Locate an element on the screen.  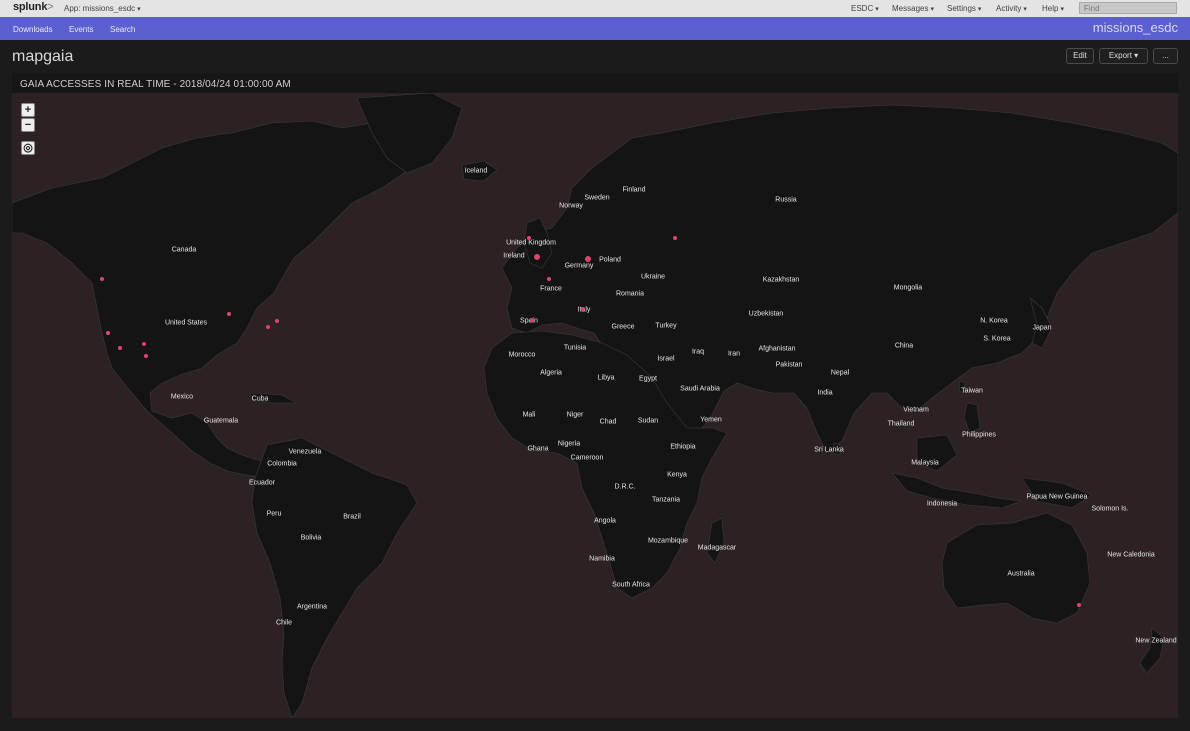
country-label: United States is located at coordinates (186, 323).